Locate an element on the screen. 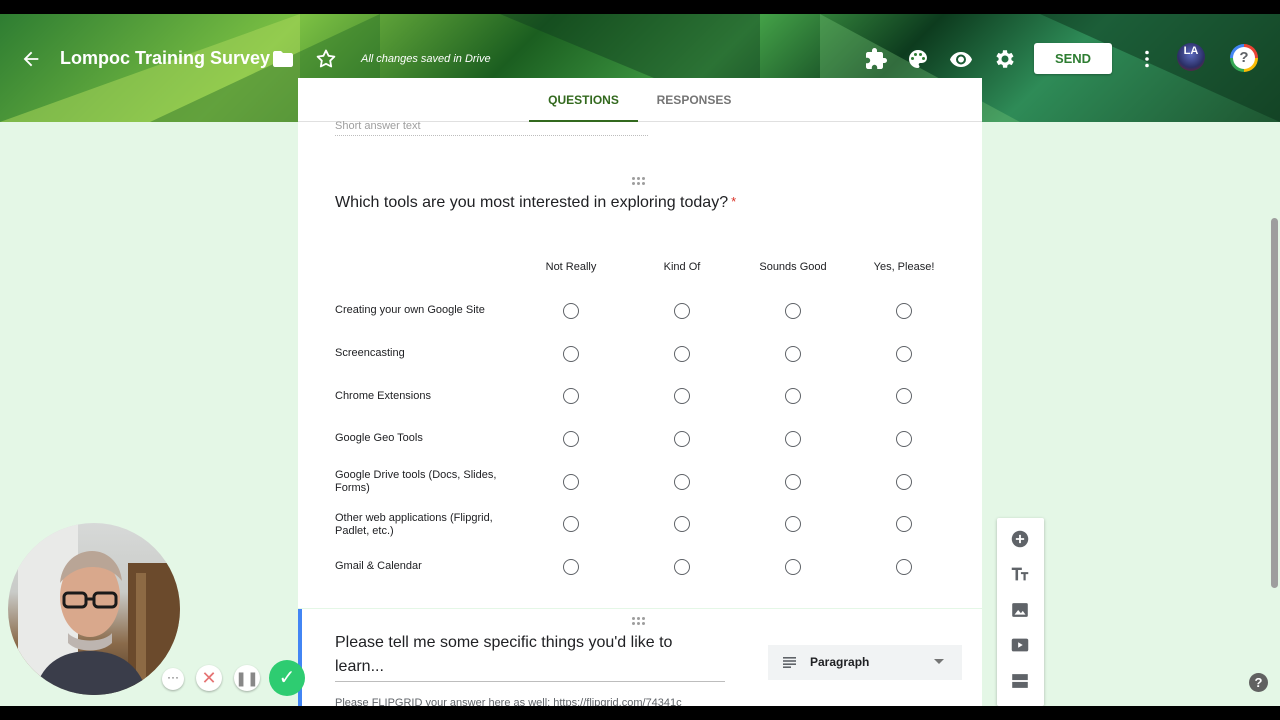  webcam-preview is located at coordinates (94, 609).